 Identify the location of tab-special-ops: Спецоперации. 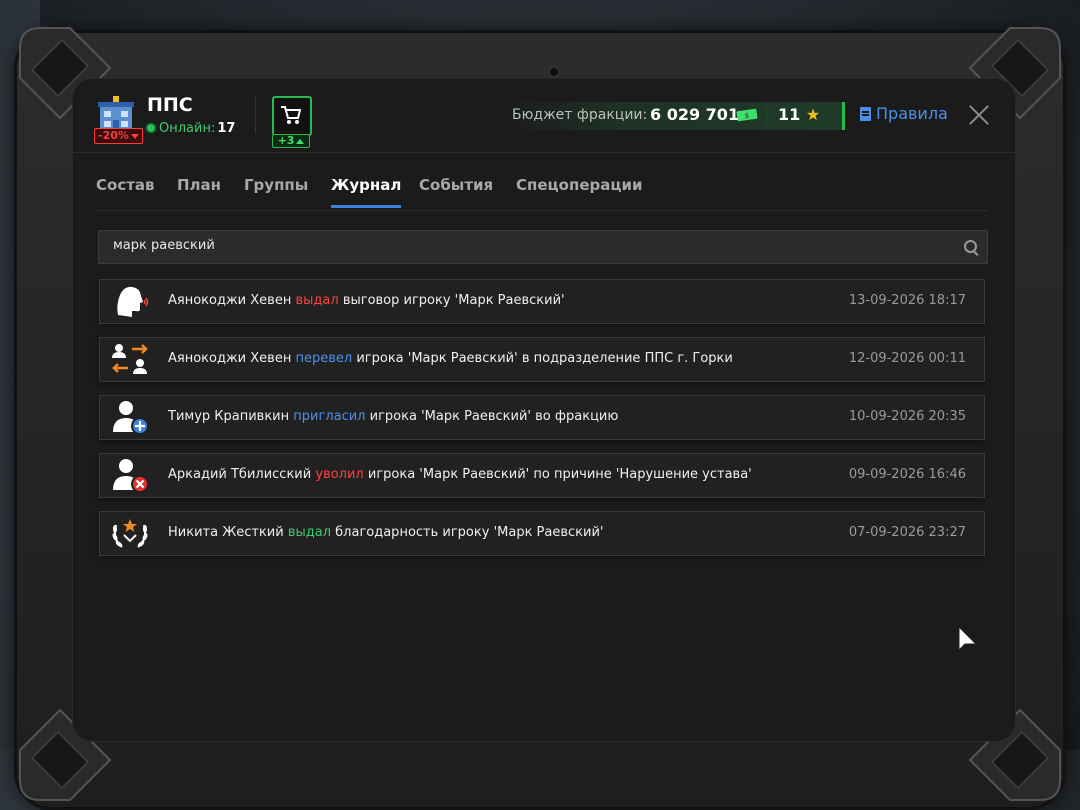
(579, 185).